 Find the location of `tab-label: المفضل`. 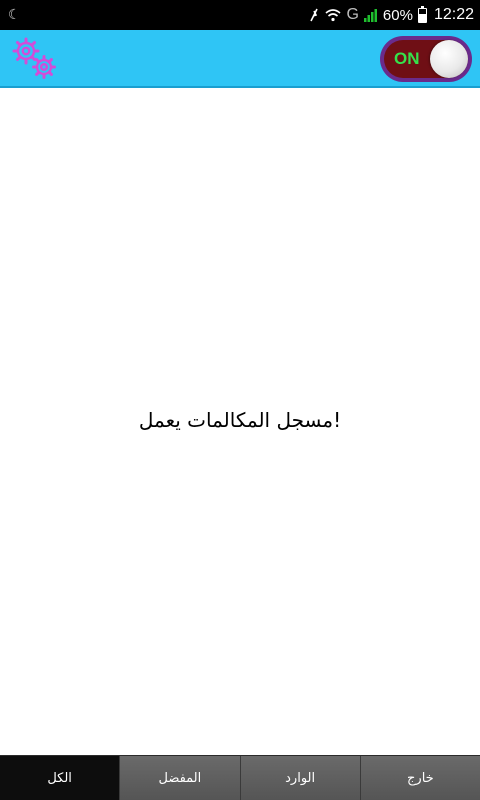

tab-label: المفضل is located at coordinates (180, 778).